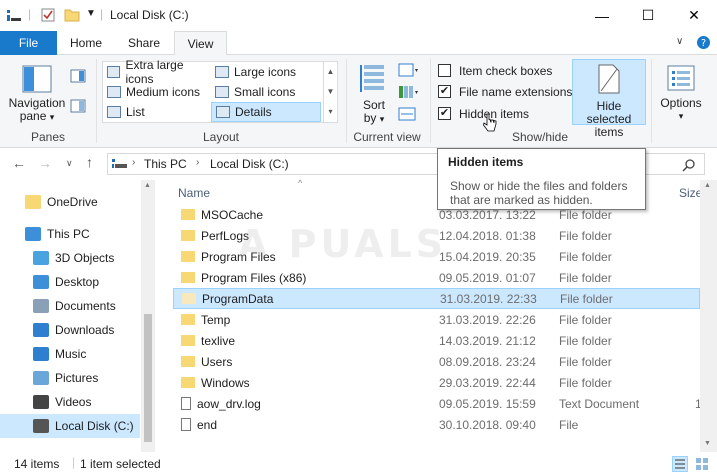  Describe the element at coordinates (70, 402) in the screenshot. I see `nav-item-videos: Videos` at that location.